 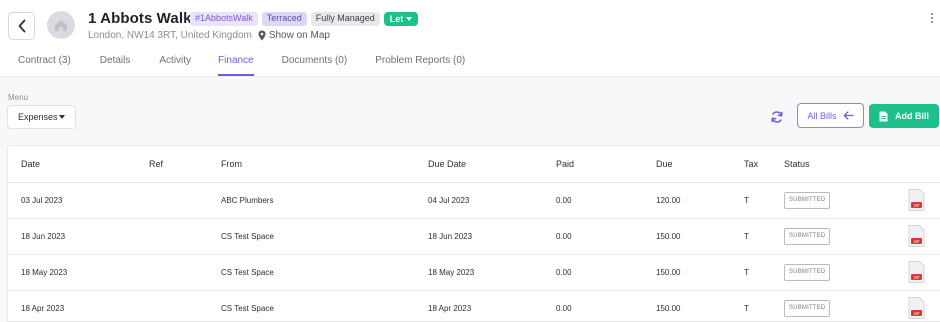 What do you see at coordinates (777, 117) in the screenshot?
I see `refresh-icon` at bounding box center [777, 117].